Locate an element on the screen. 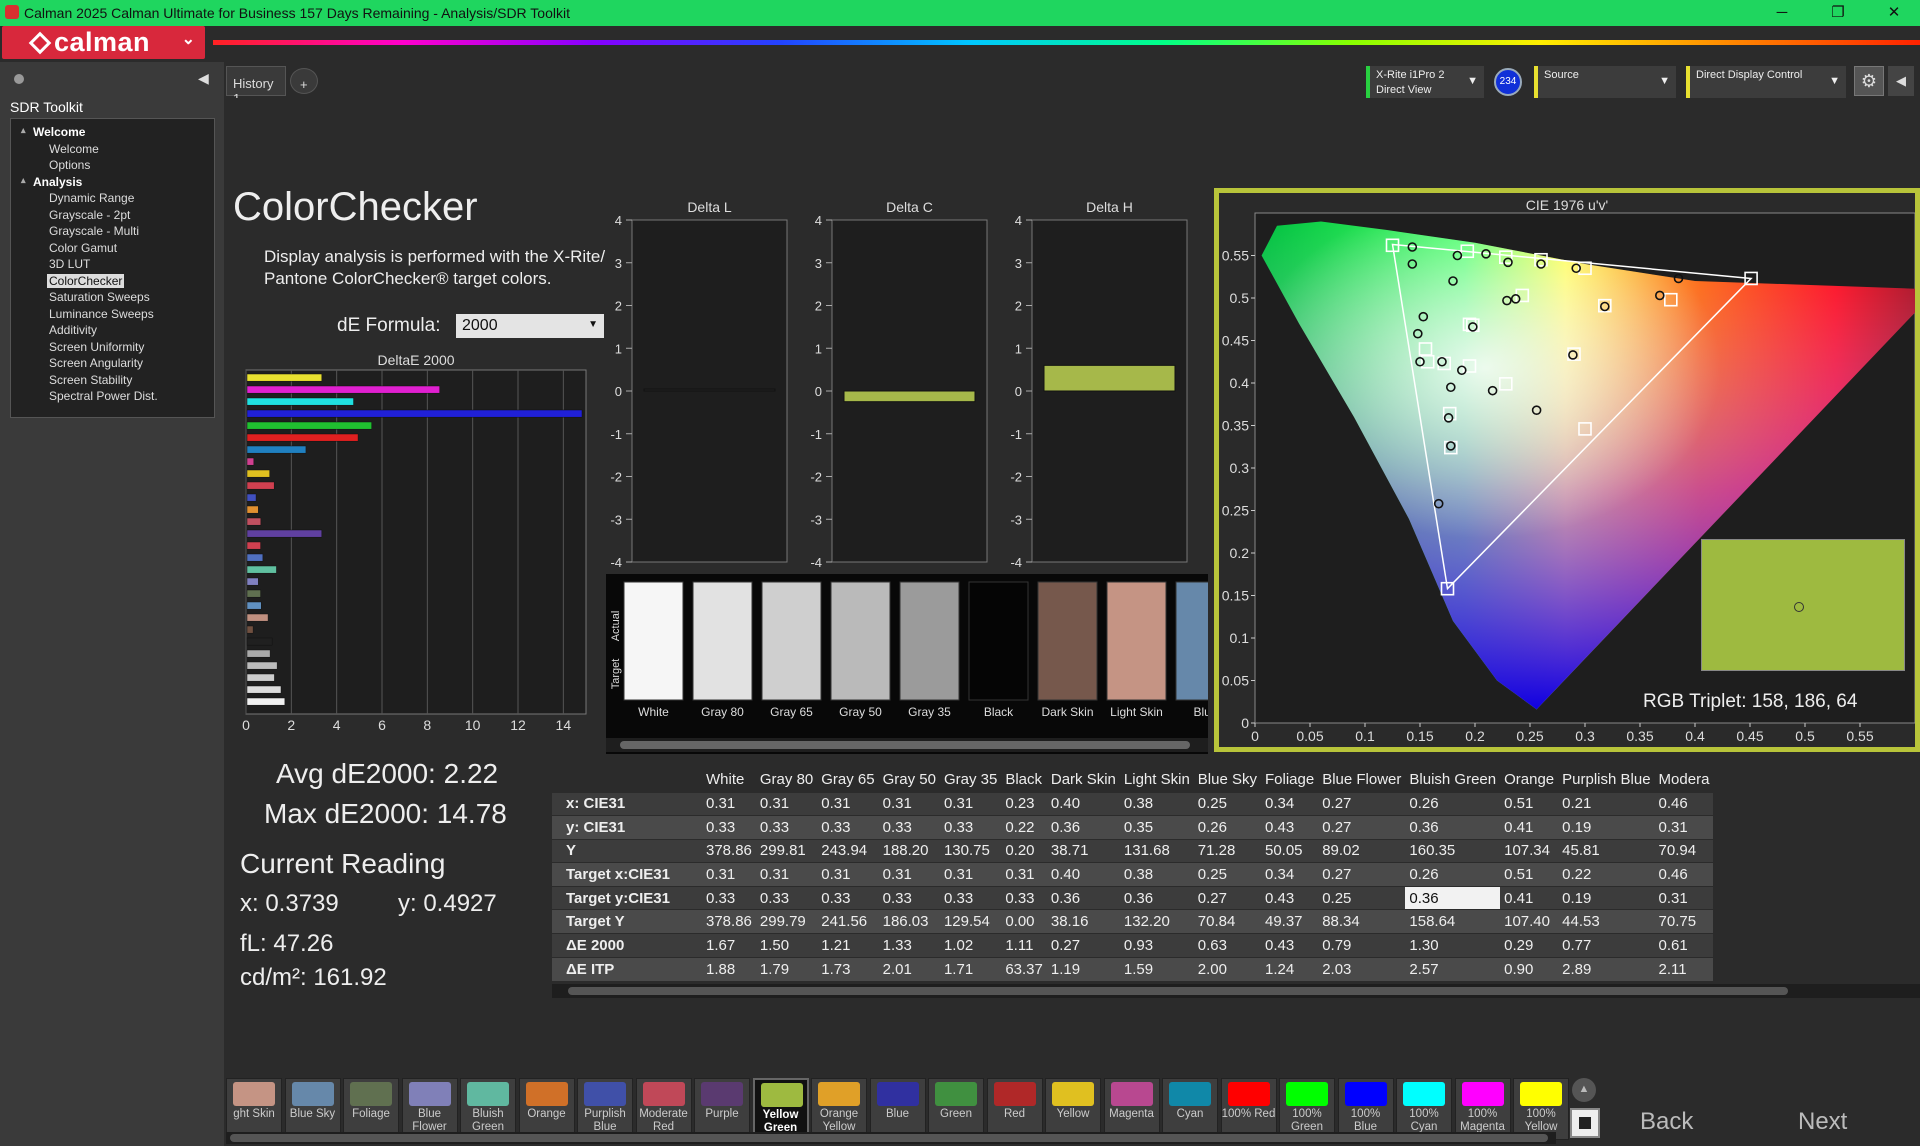  table-cell: 1.71 is located at coordinates (970, 968).